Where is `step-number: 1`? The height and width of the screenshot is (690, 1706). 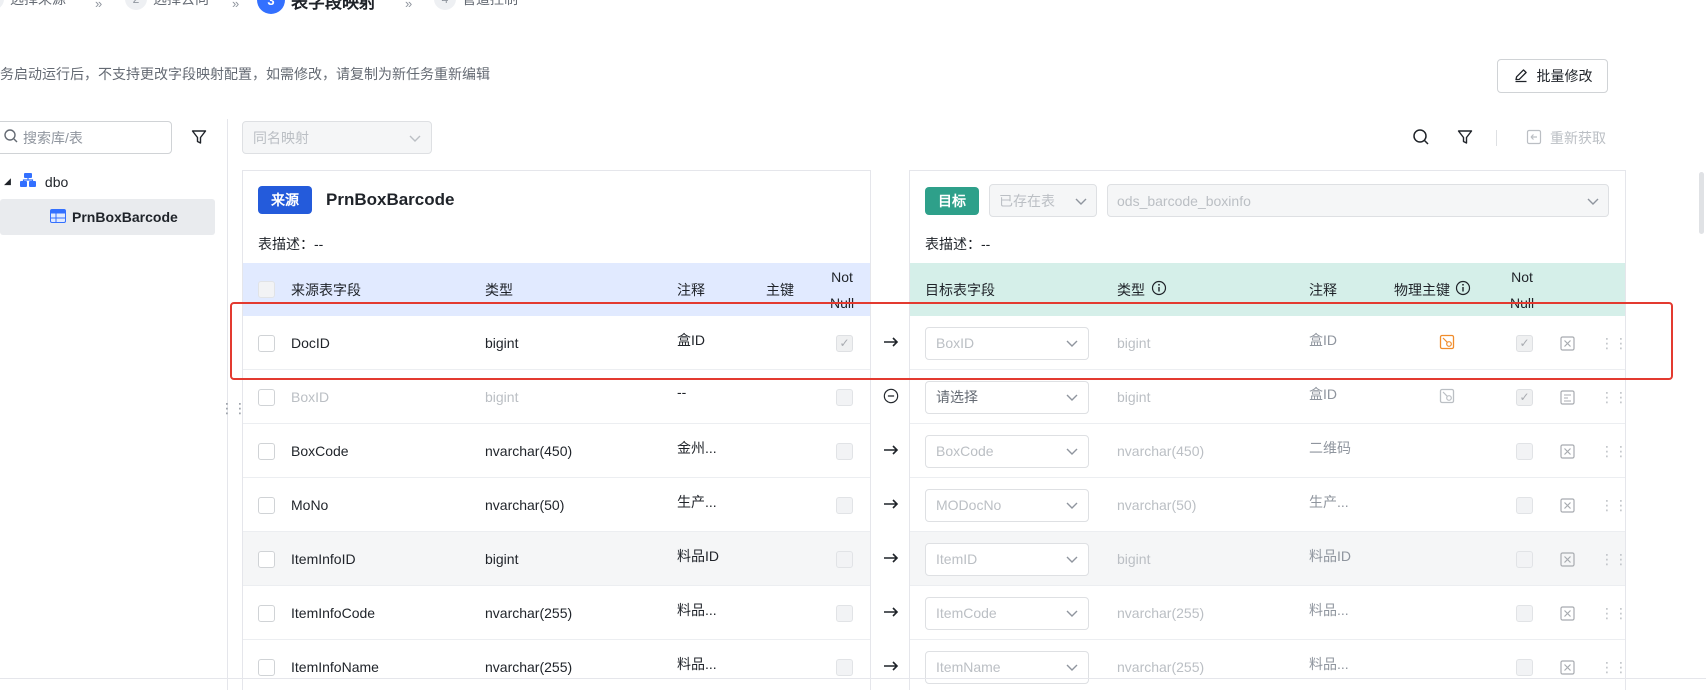 step-number: 1 is located at coordinates (2, 5).